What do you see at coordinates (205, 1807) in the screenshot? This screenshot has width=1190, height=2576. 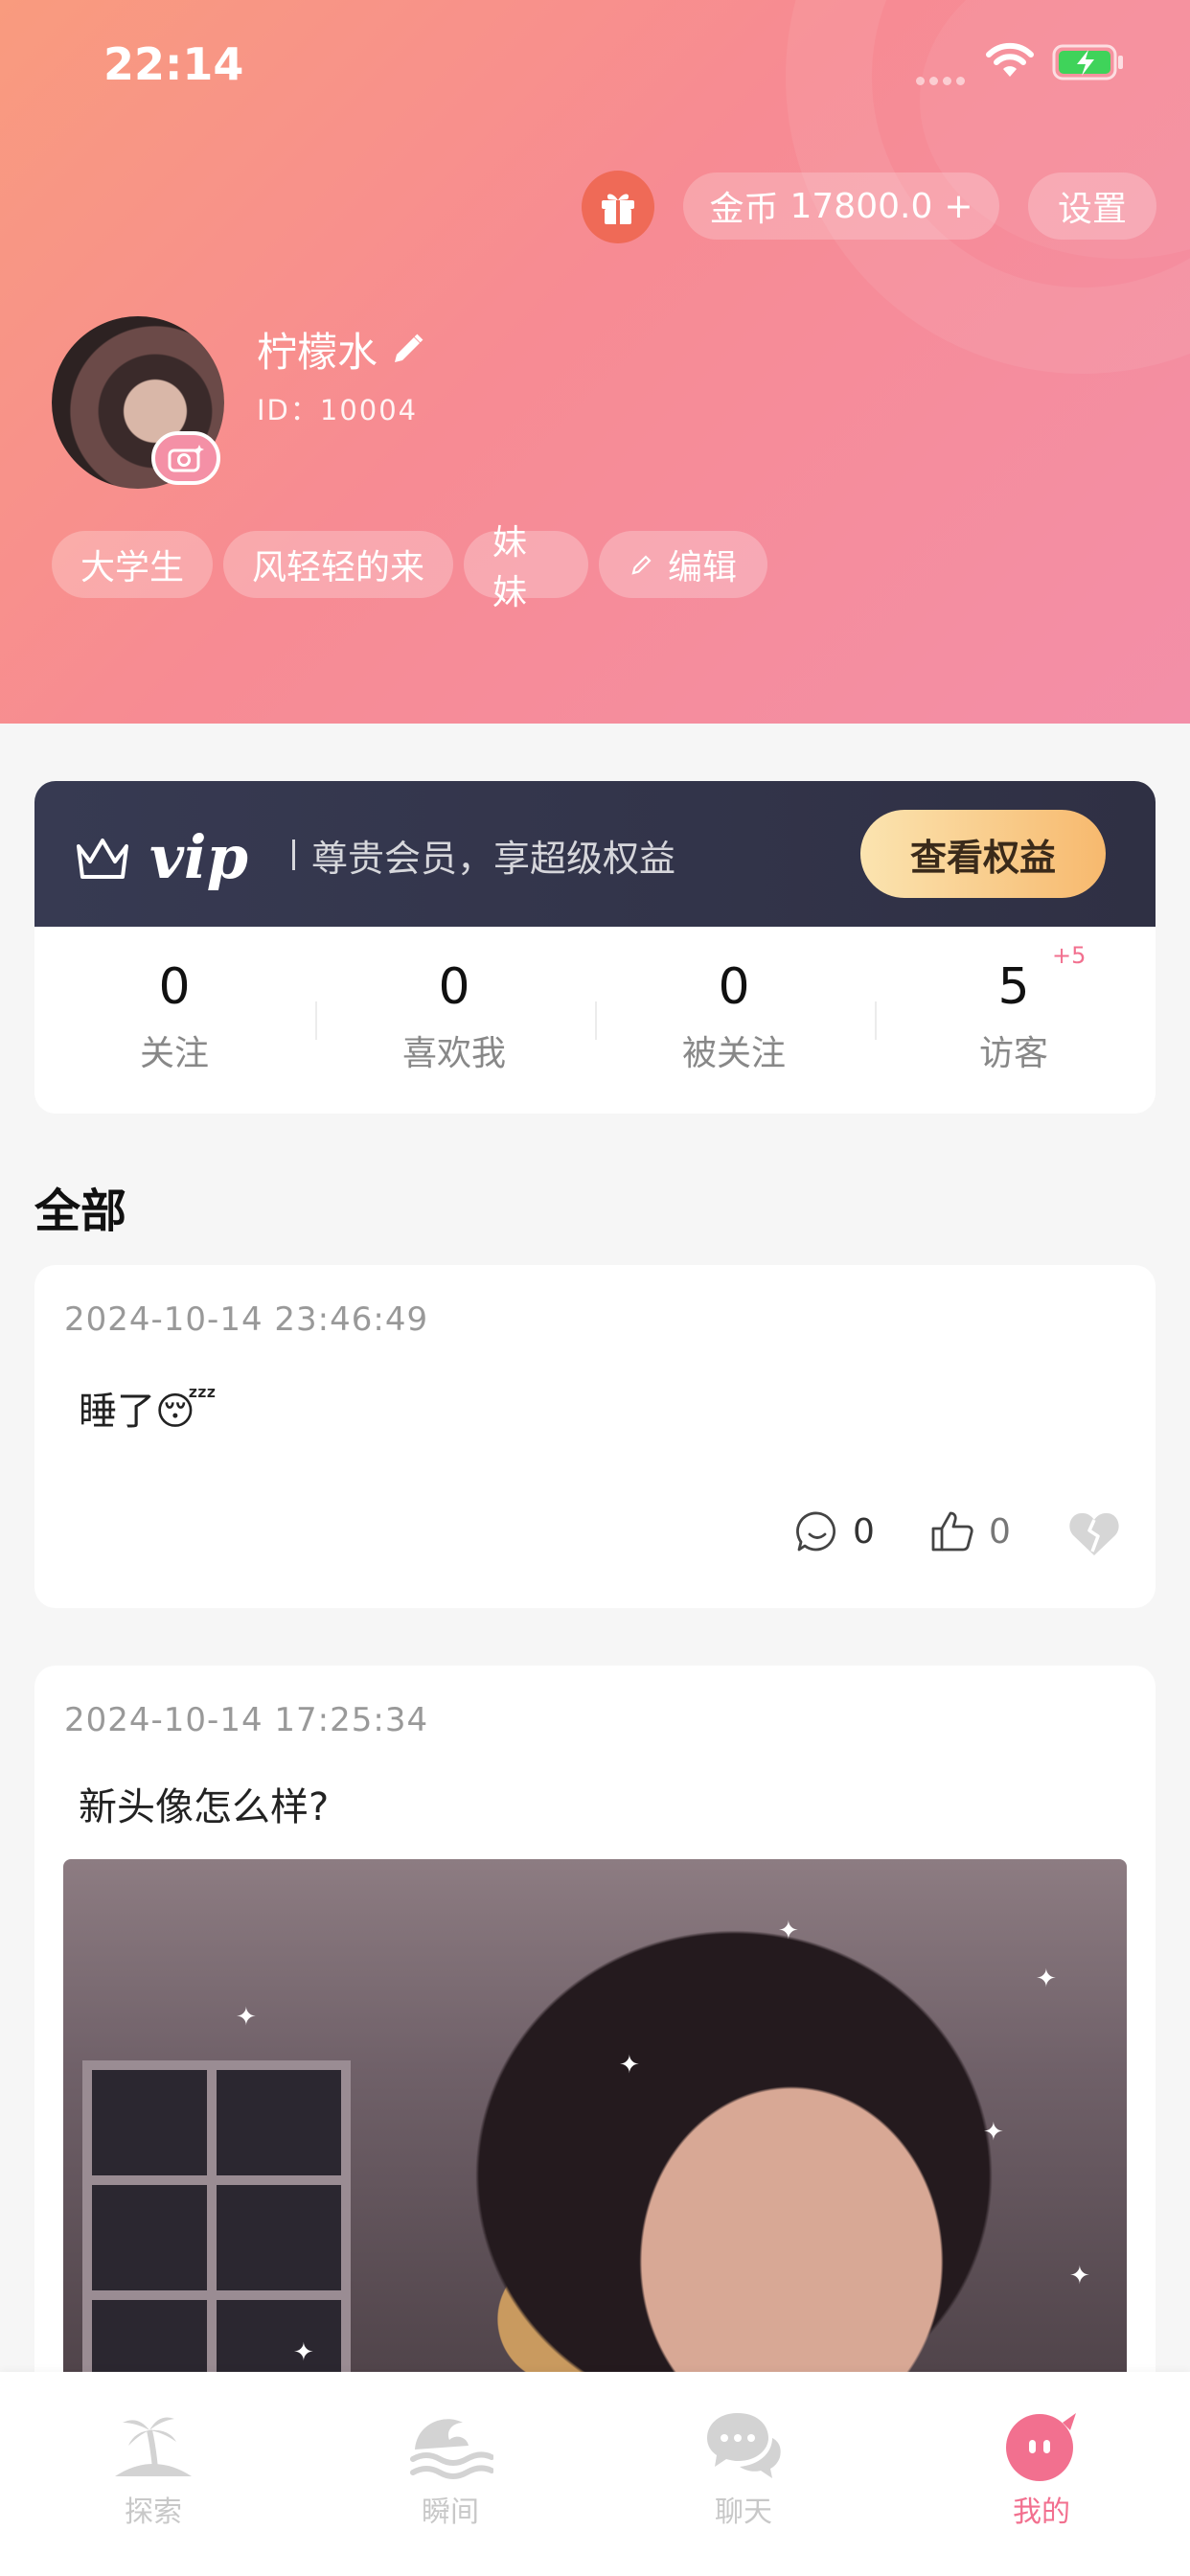 I see `post-text: 新头像怎么样?` at bounding box center [205, 1807].